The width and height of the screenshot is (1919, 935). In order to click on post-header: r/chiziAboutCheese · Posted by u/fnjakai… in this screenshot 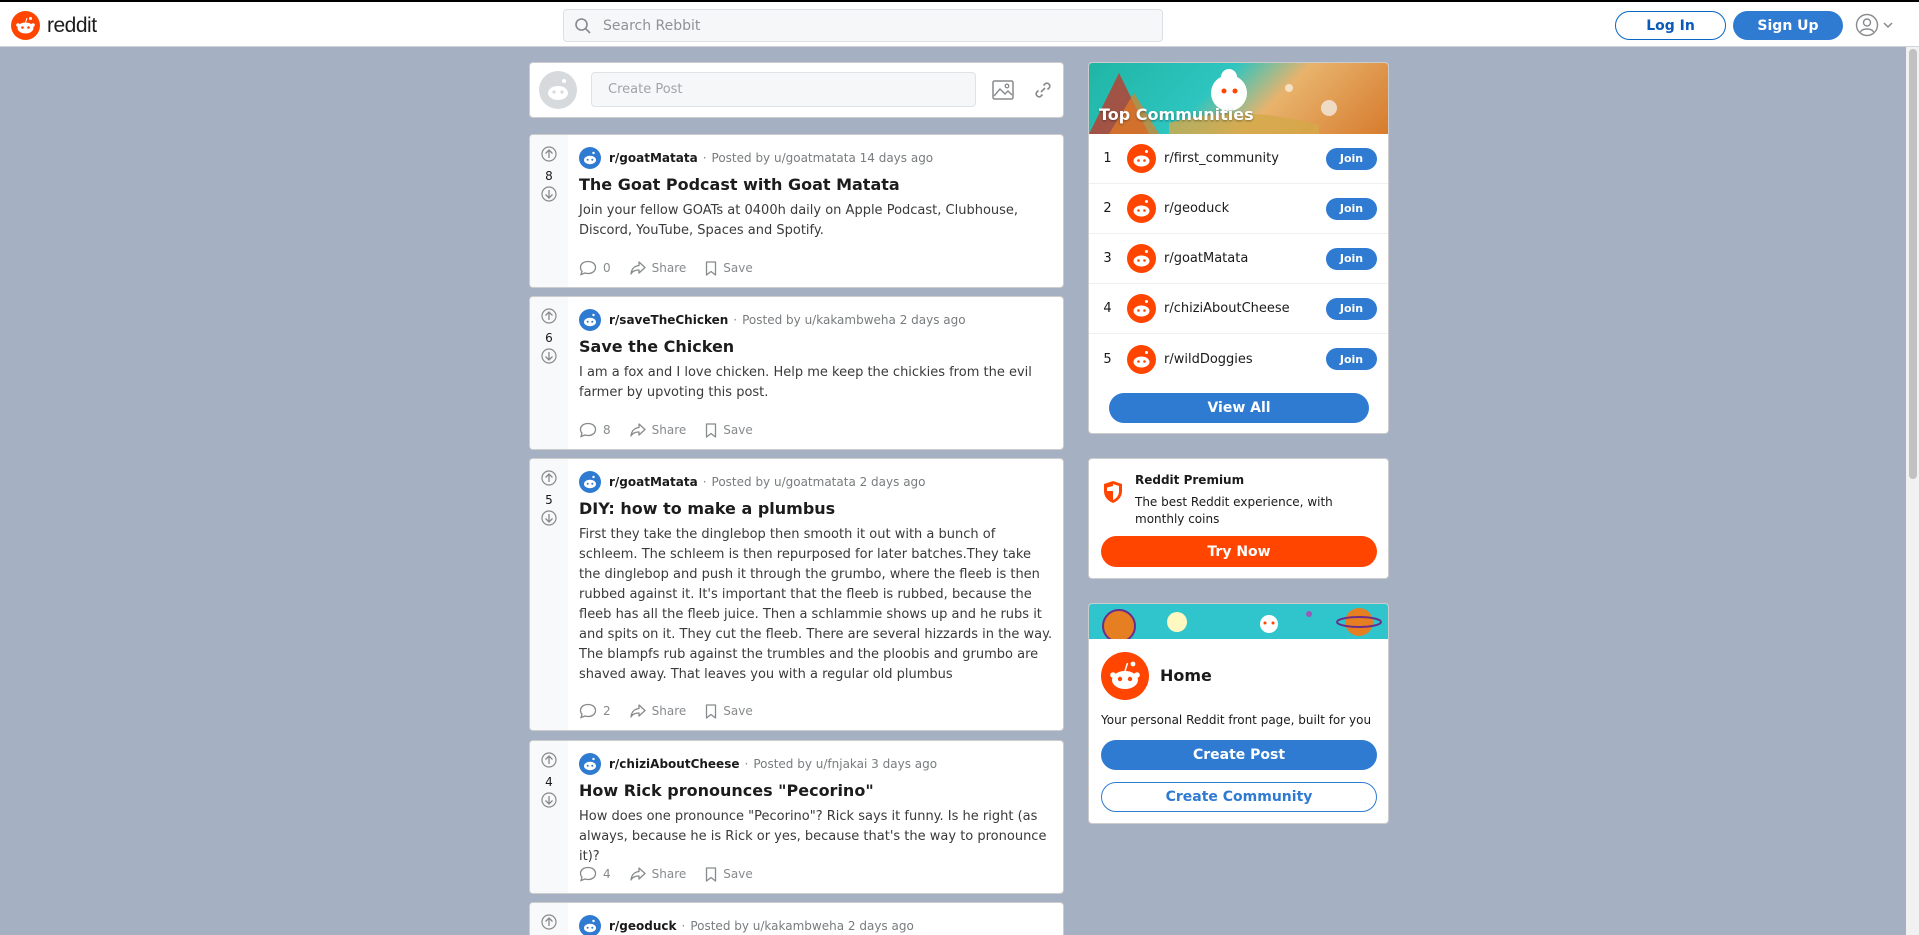, I will do `click(758, 764)`.